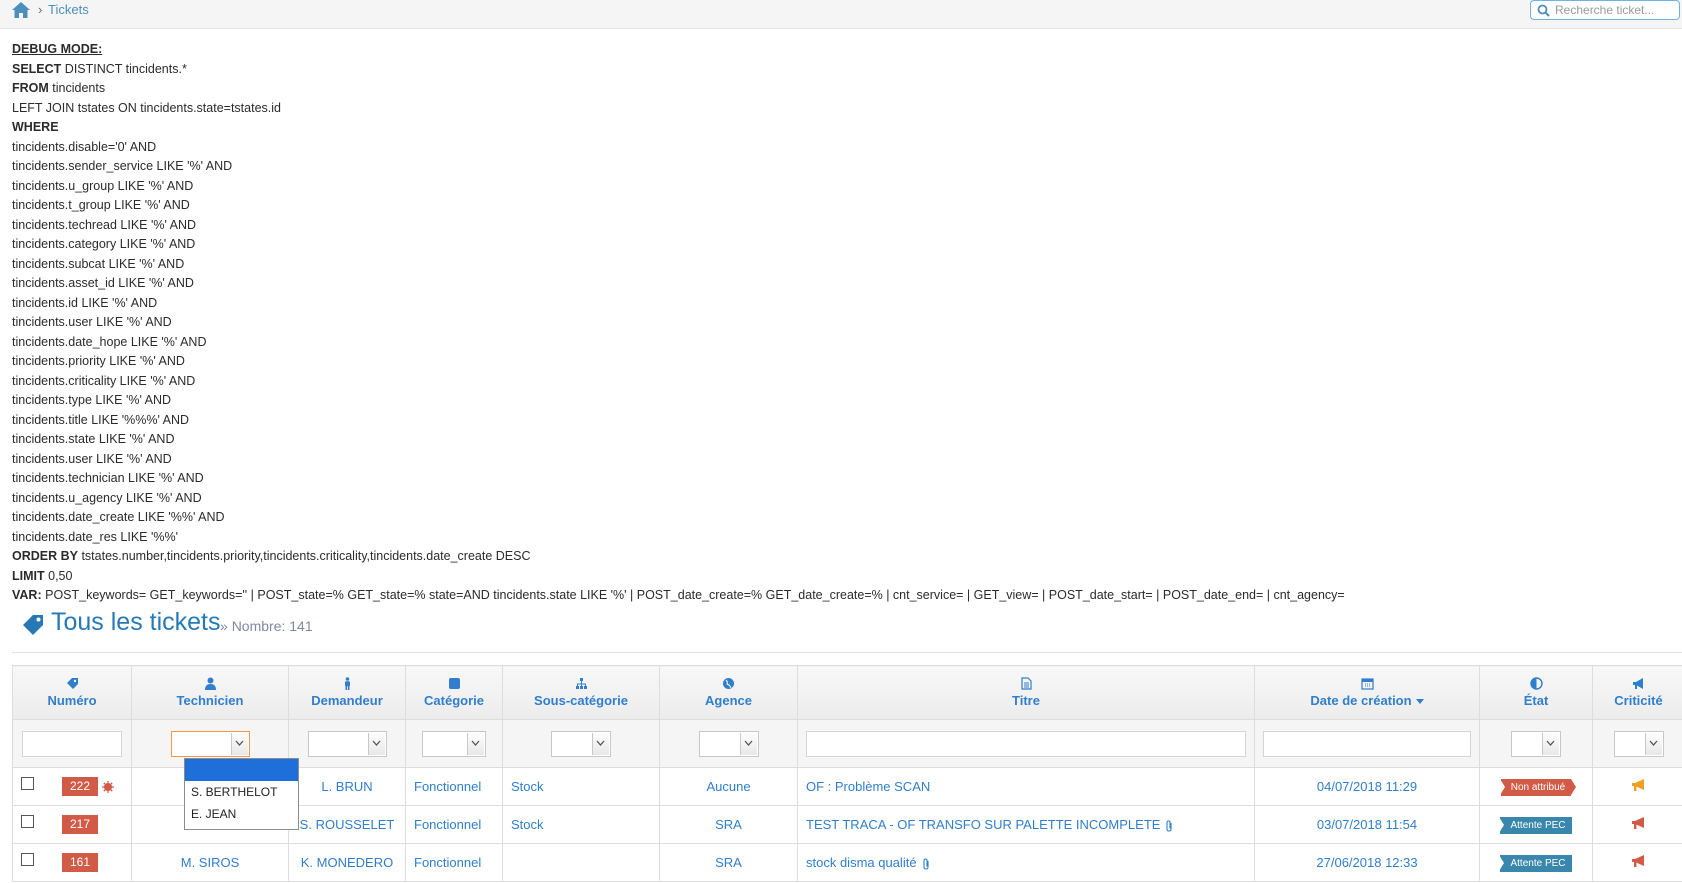 This screenshot has height=883, width=1682. I want to click on search-box, so click(1605, 10).